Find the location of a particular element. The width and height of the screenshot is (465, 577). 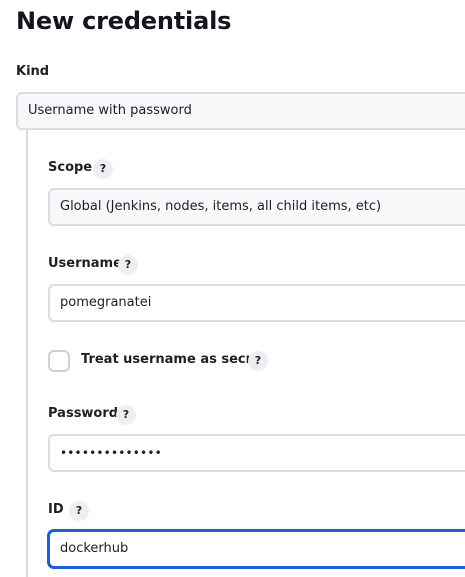

page-title: New credentials is located at coordinates (124, 21).